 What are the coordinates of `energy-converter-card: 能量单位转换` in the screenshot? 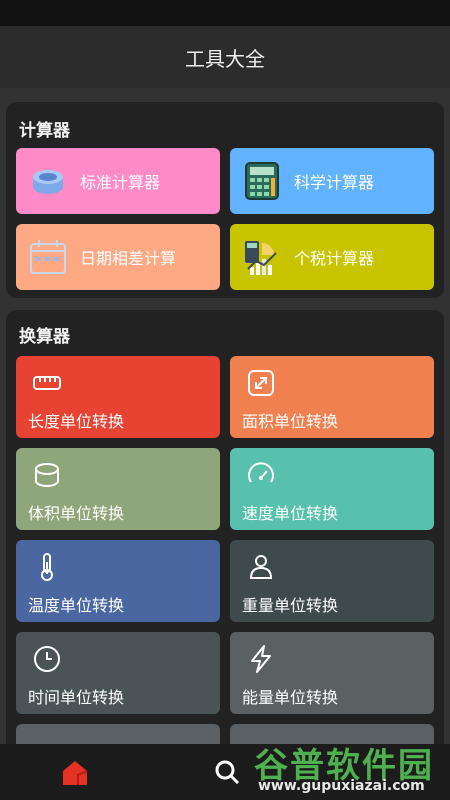 It's located at (332, 673).